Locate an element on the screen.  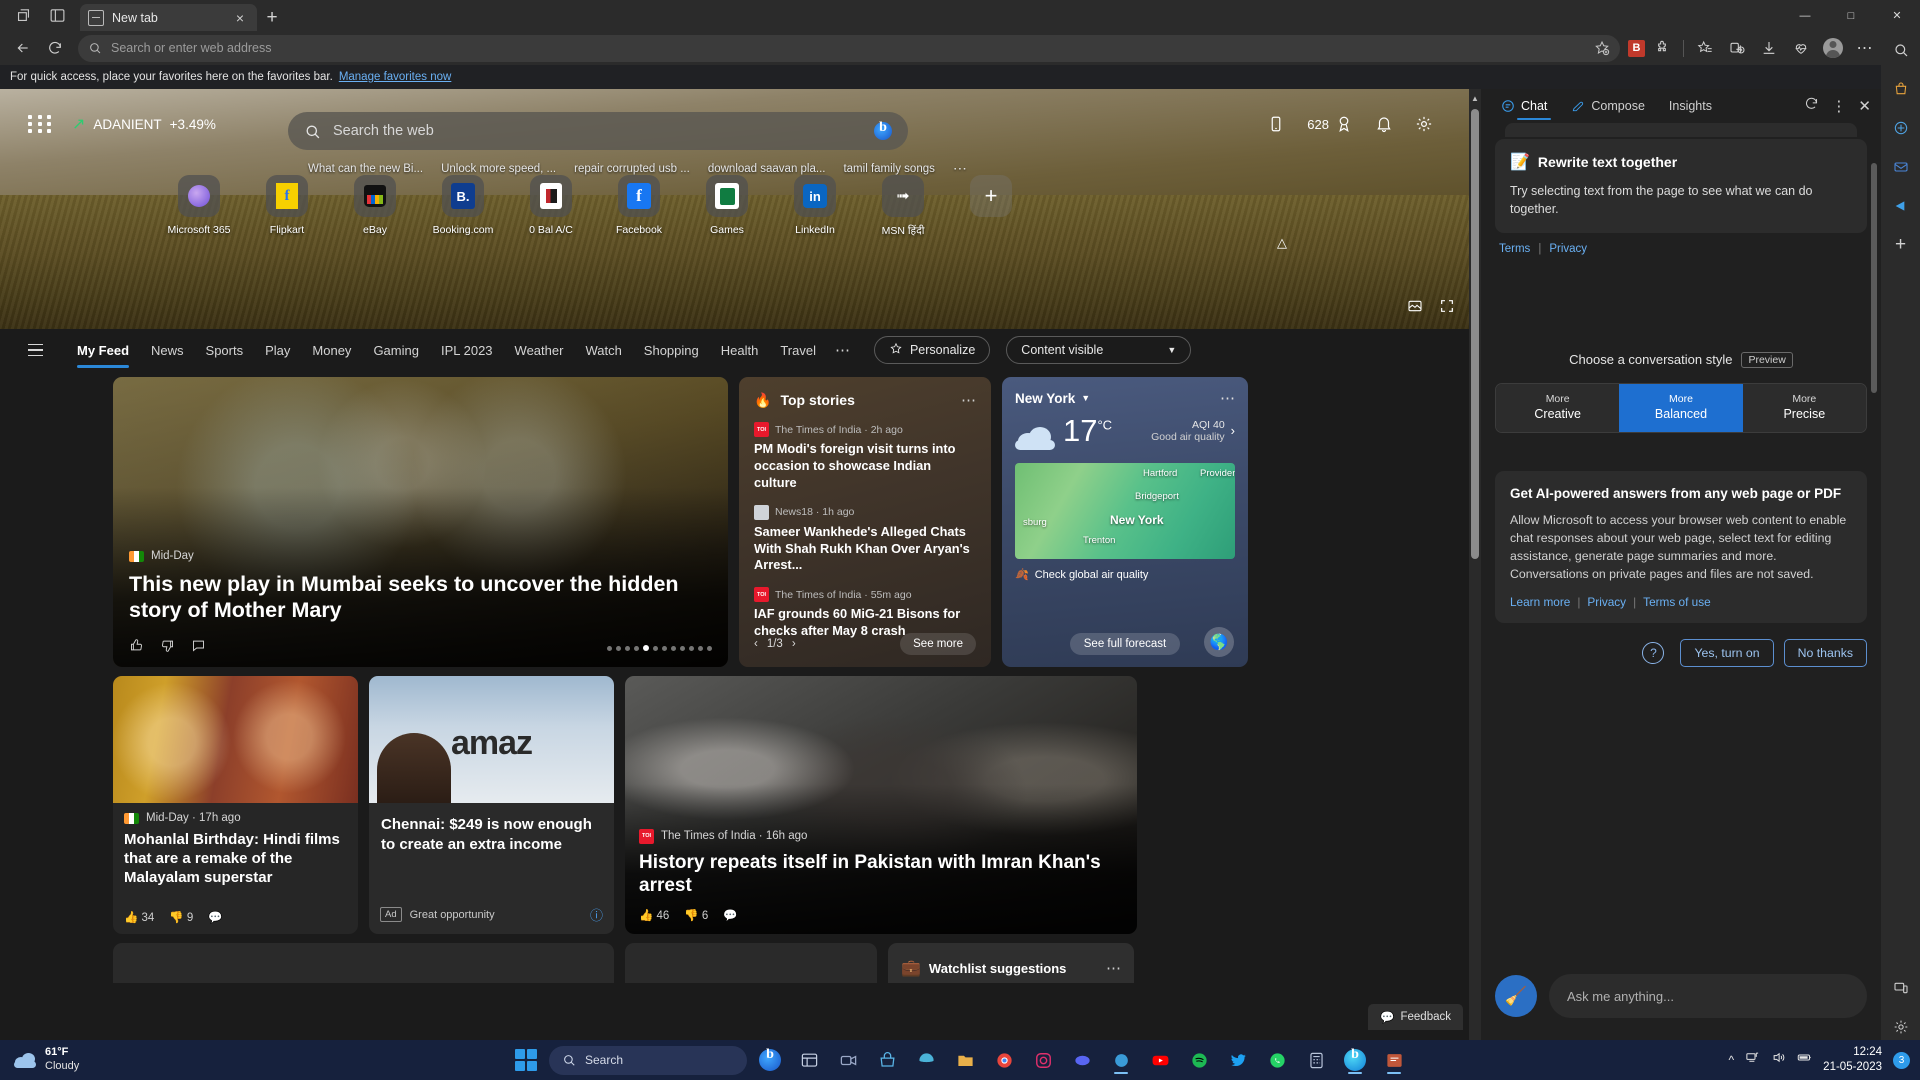
add-shortcut-button: + is located at coordinates (991, 206).